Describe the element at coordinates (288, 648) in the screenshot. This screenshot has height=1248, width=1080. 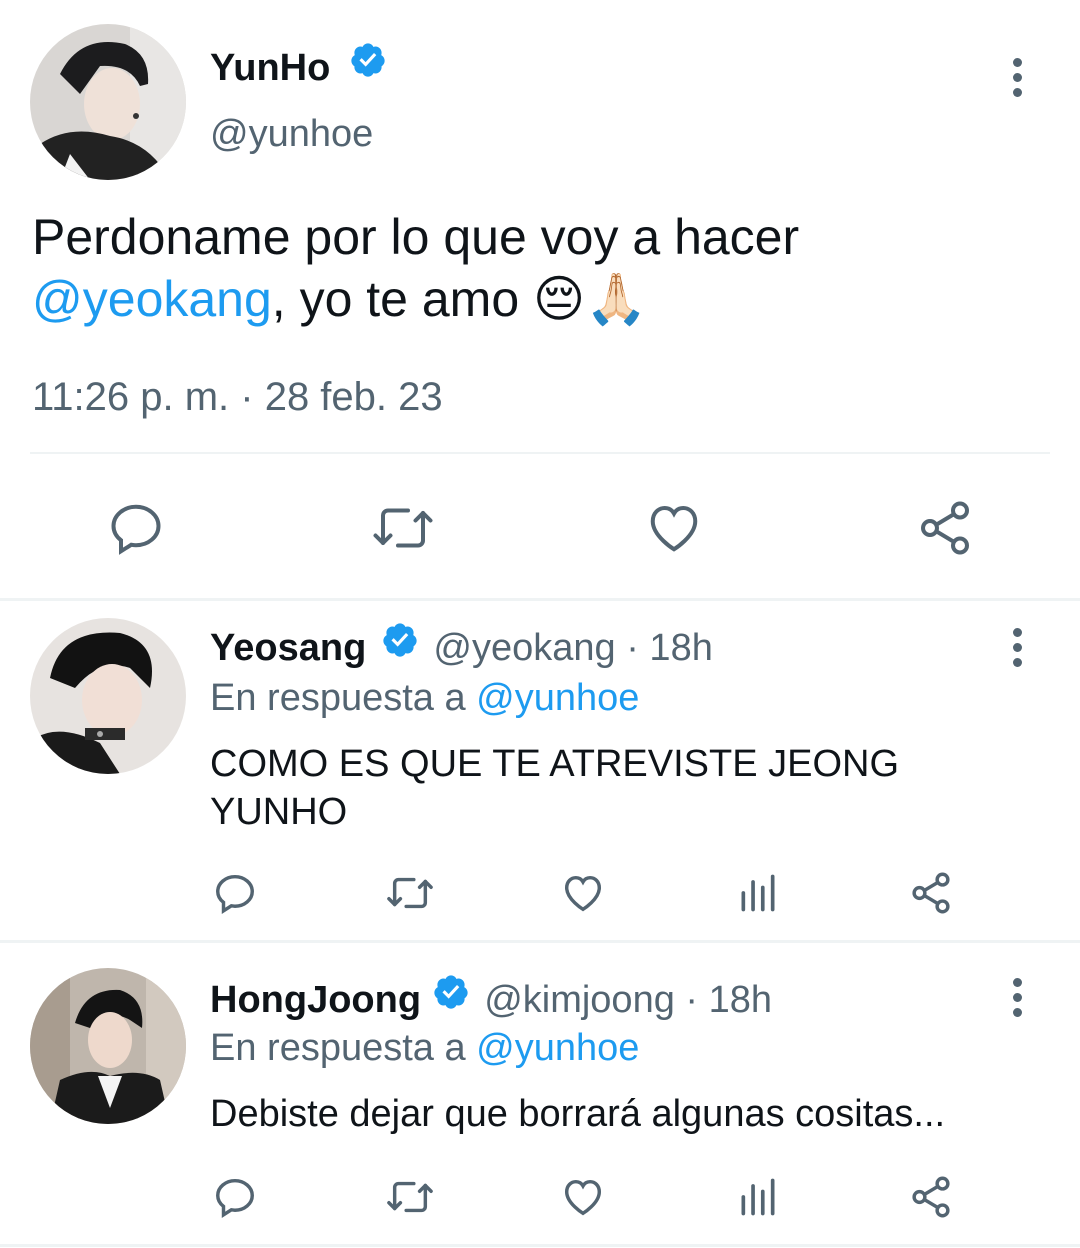
I see `display-name: Yeosang` at that location.